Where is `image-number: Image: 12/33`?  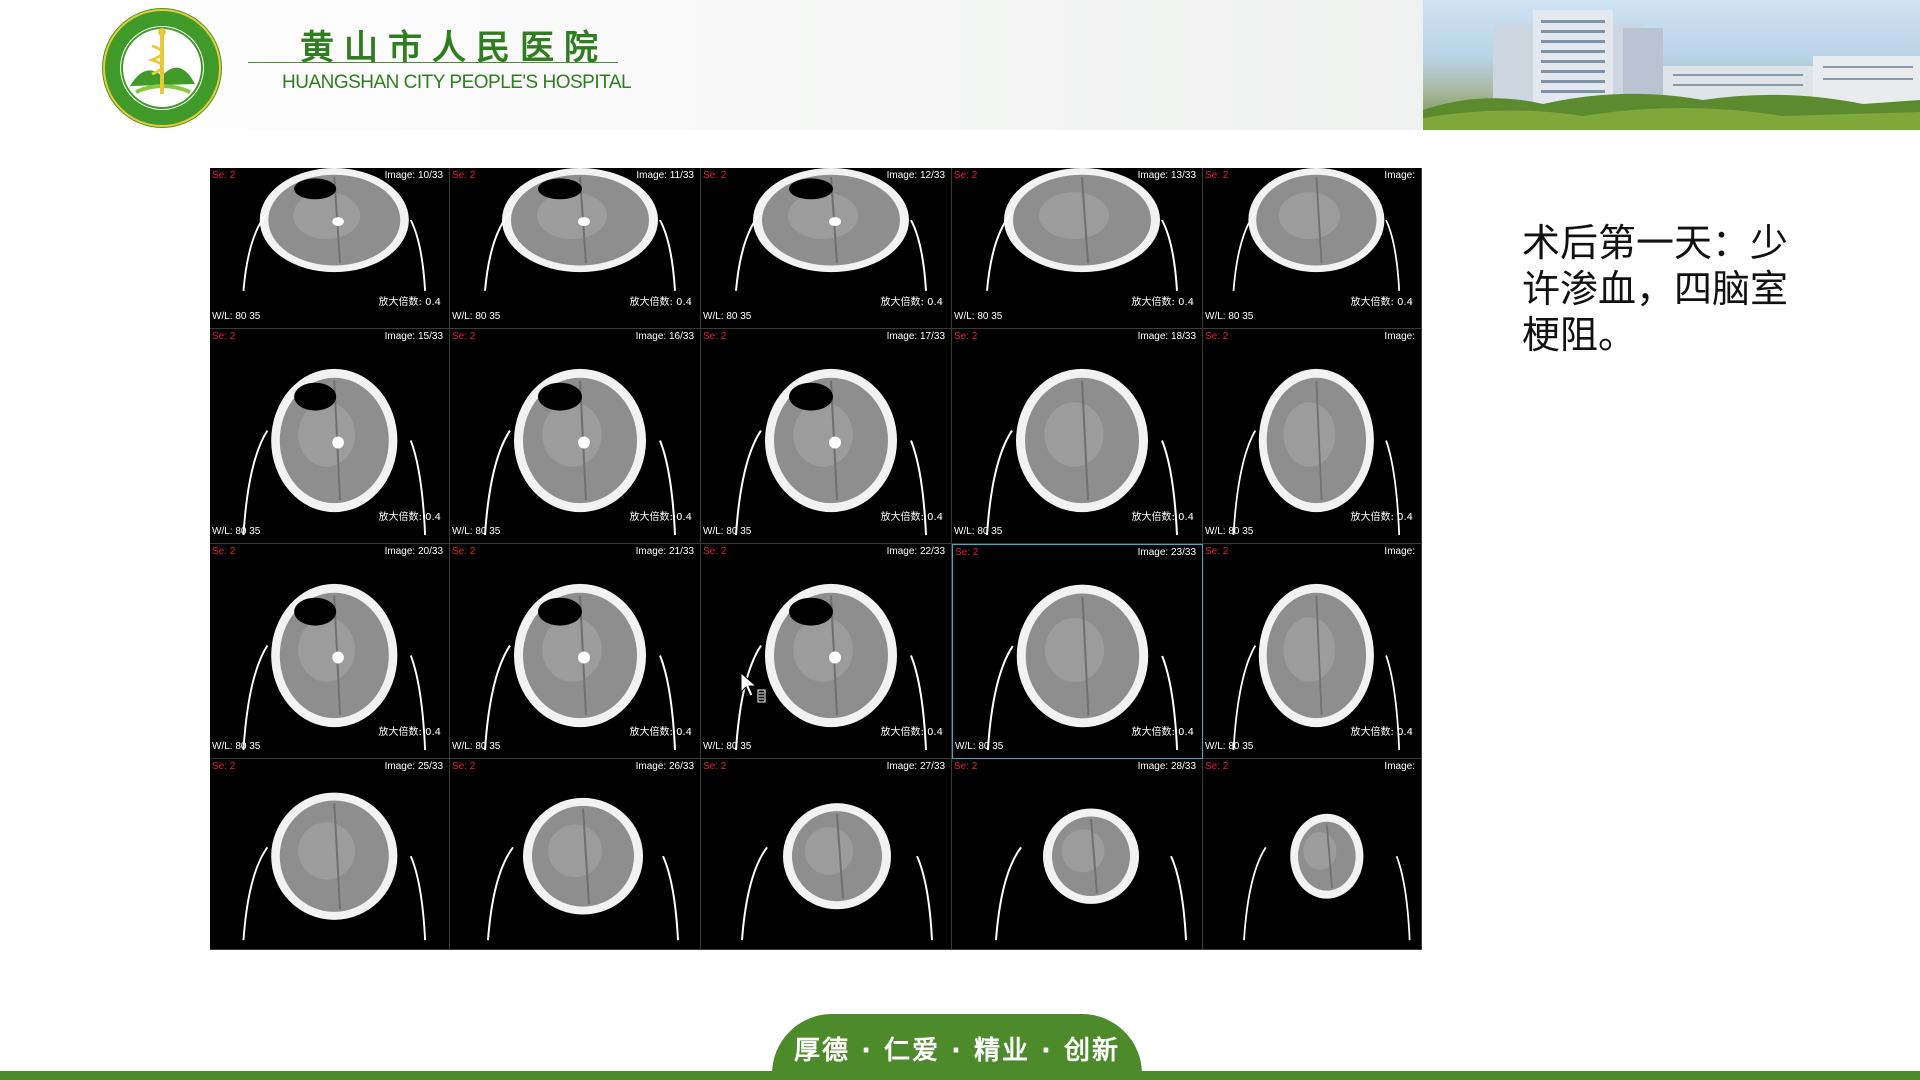
image-number: Image: 12/33 is located at coordinates (915, 175).